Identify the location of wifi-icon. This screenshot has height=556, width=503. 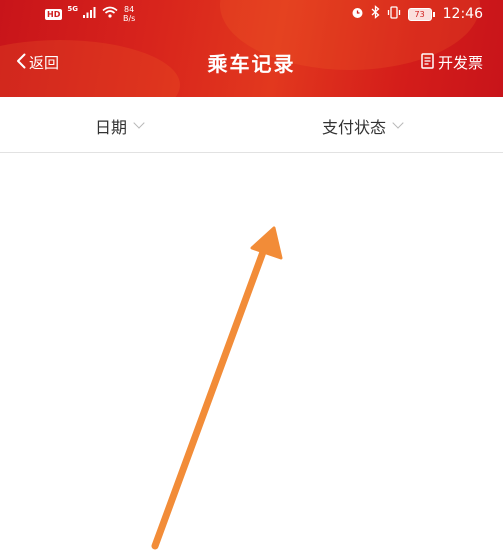
(110, 14).